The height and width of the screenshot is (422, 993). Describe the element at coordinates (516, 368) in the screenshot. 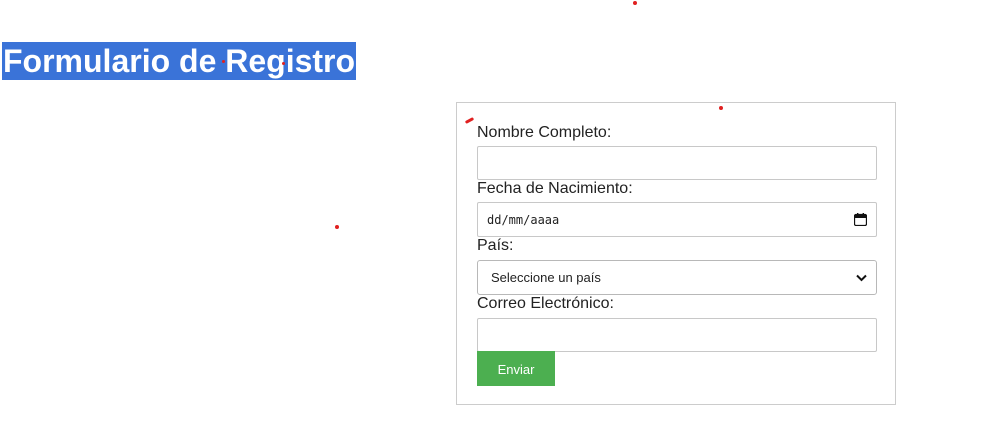

I see `submit-button: Enviar` at that location.